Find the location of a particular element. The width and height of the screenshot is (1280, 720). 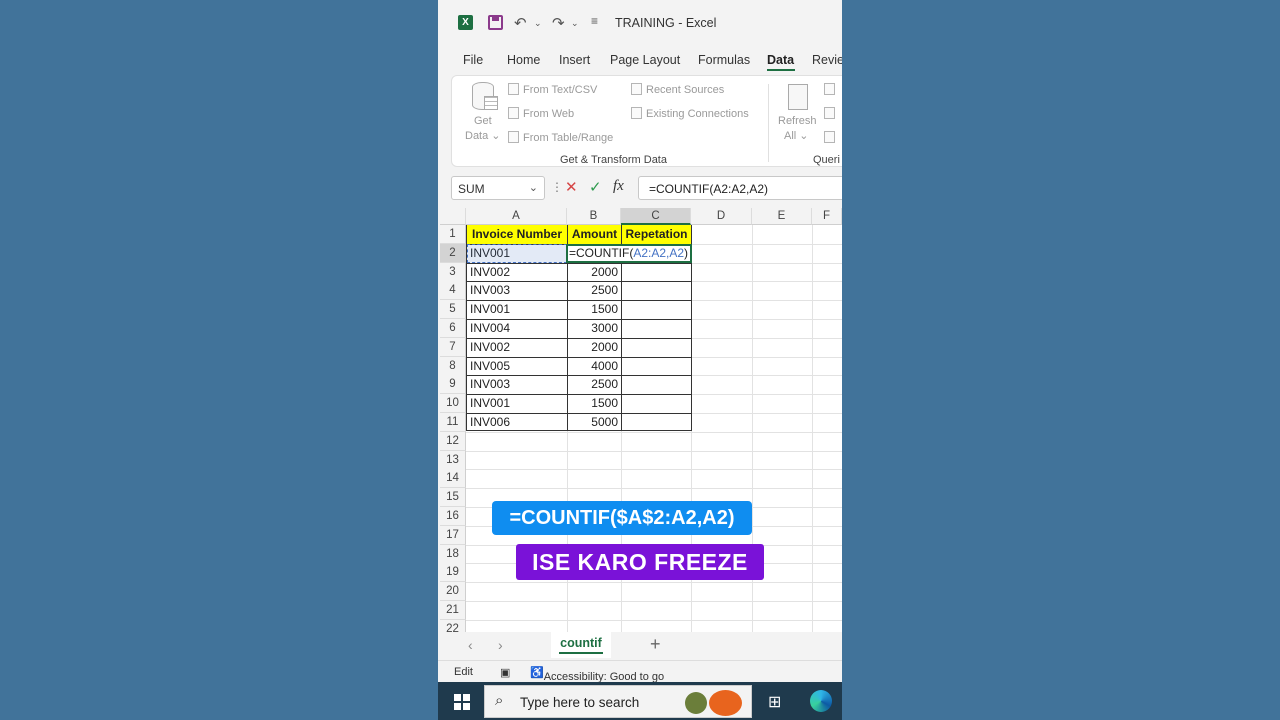

tab-page-layout: Page Layout is located at coordinates (645, 60).